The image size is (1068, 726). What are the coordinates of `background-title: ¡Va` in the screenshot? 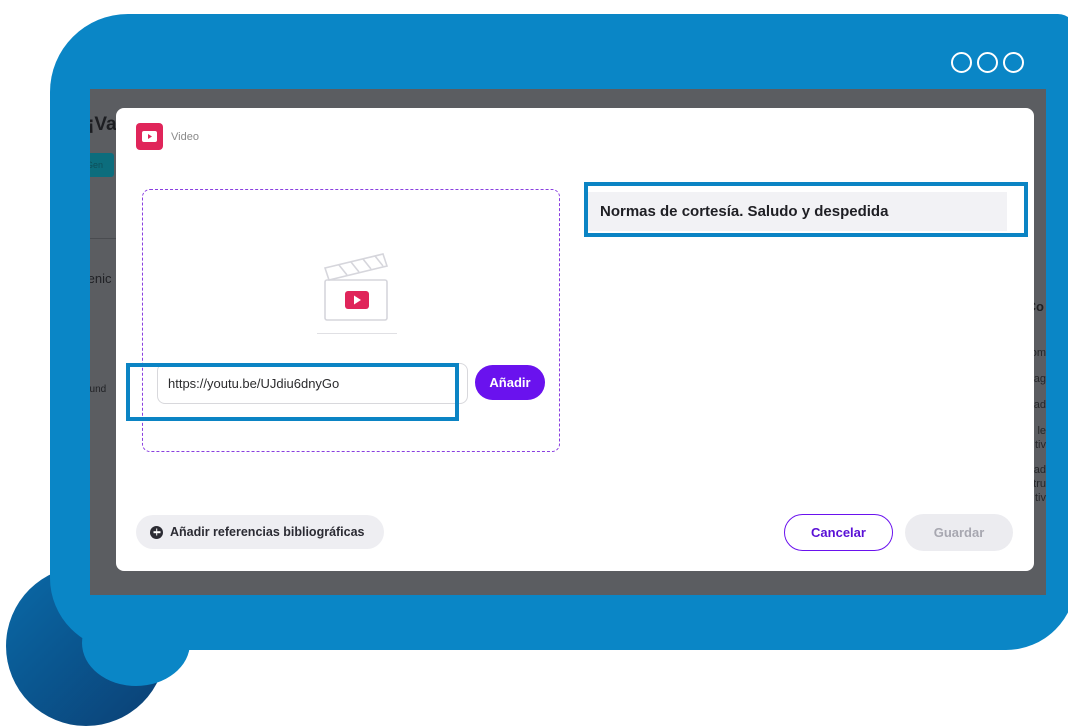 It's located at (103, 124).